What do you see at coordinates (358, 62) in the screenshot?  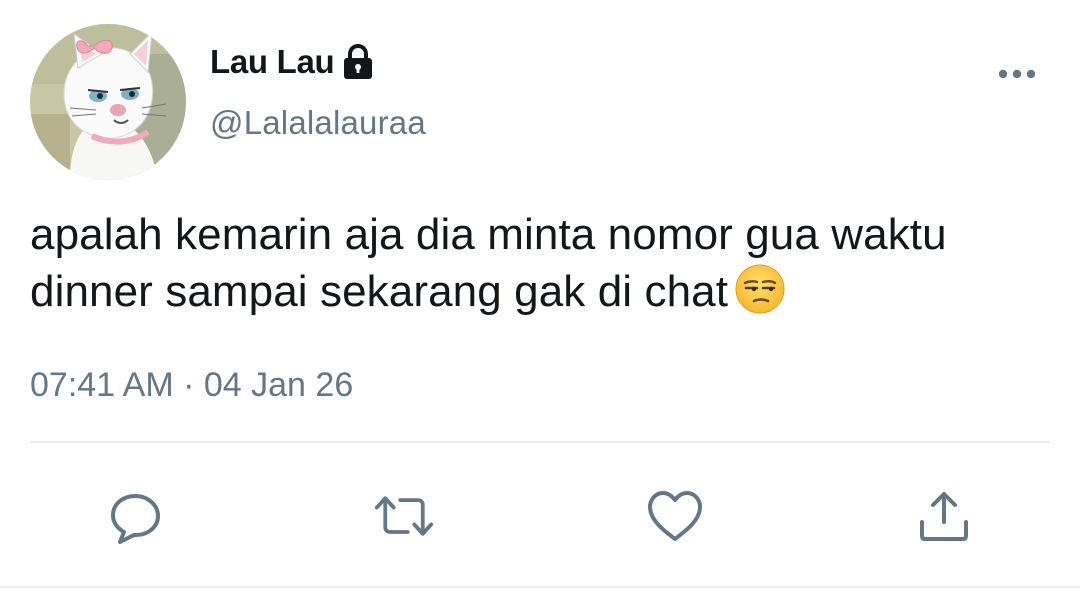 I see `lock-icon` at bounding box center [358, 62].